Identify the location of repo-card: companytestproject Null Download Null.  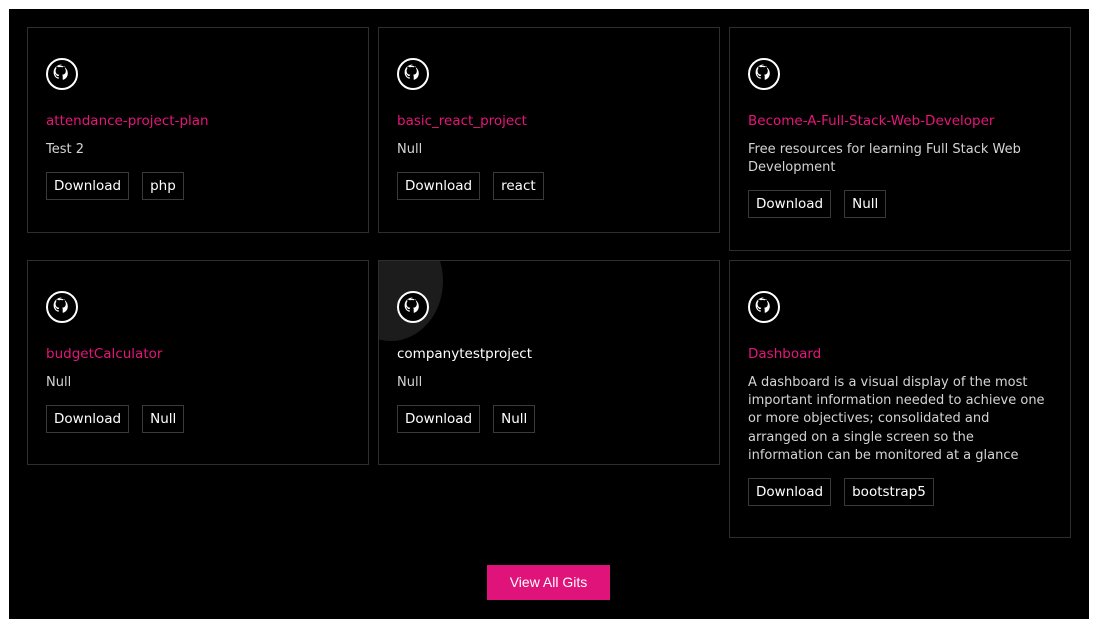
(549, 362).